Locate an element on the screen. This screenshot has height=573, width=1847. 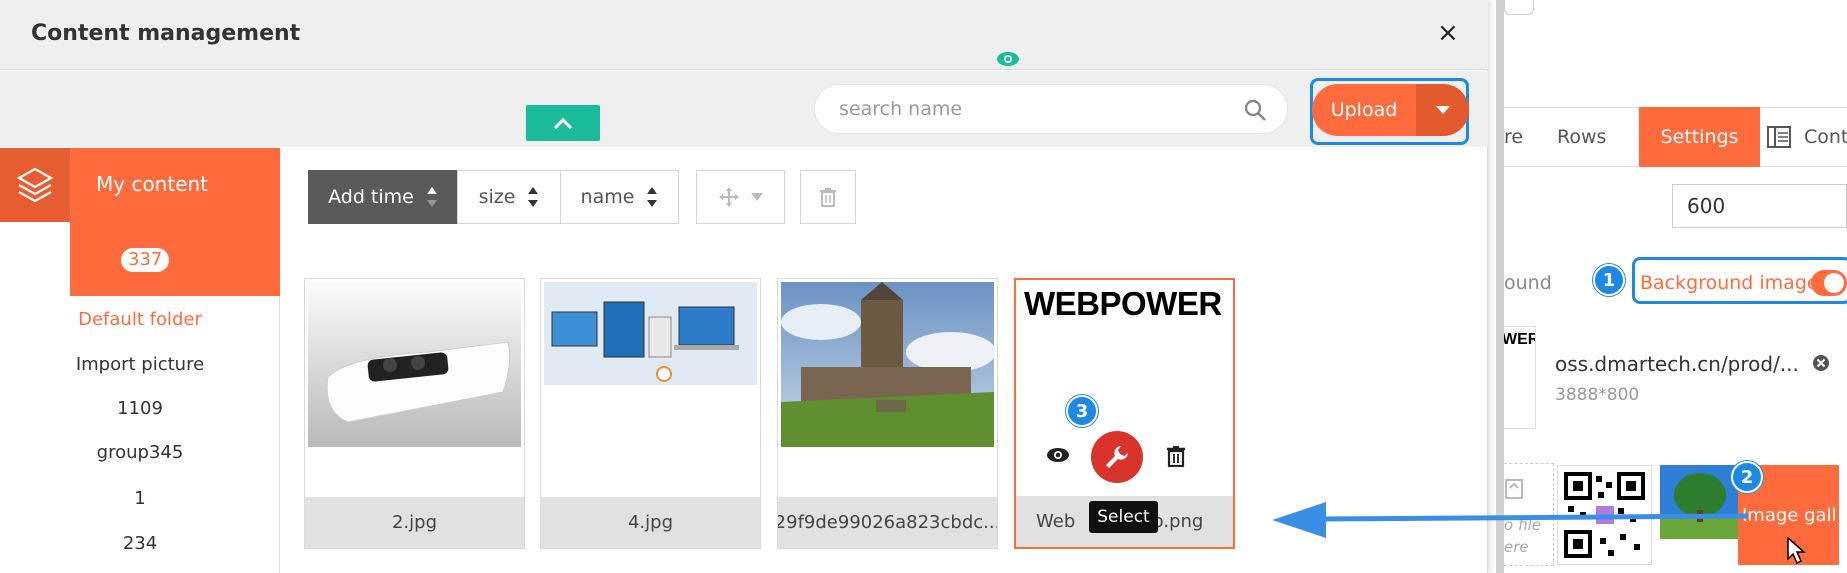
mouse-cursor-icon is located at coordinates (1797, 552).